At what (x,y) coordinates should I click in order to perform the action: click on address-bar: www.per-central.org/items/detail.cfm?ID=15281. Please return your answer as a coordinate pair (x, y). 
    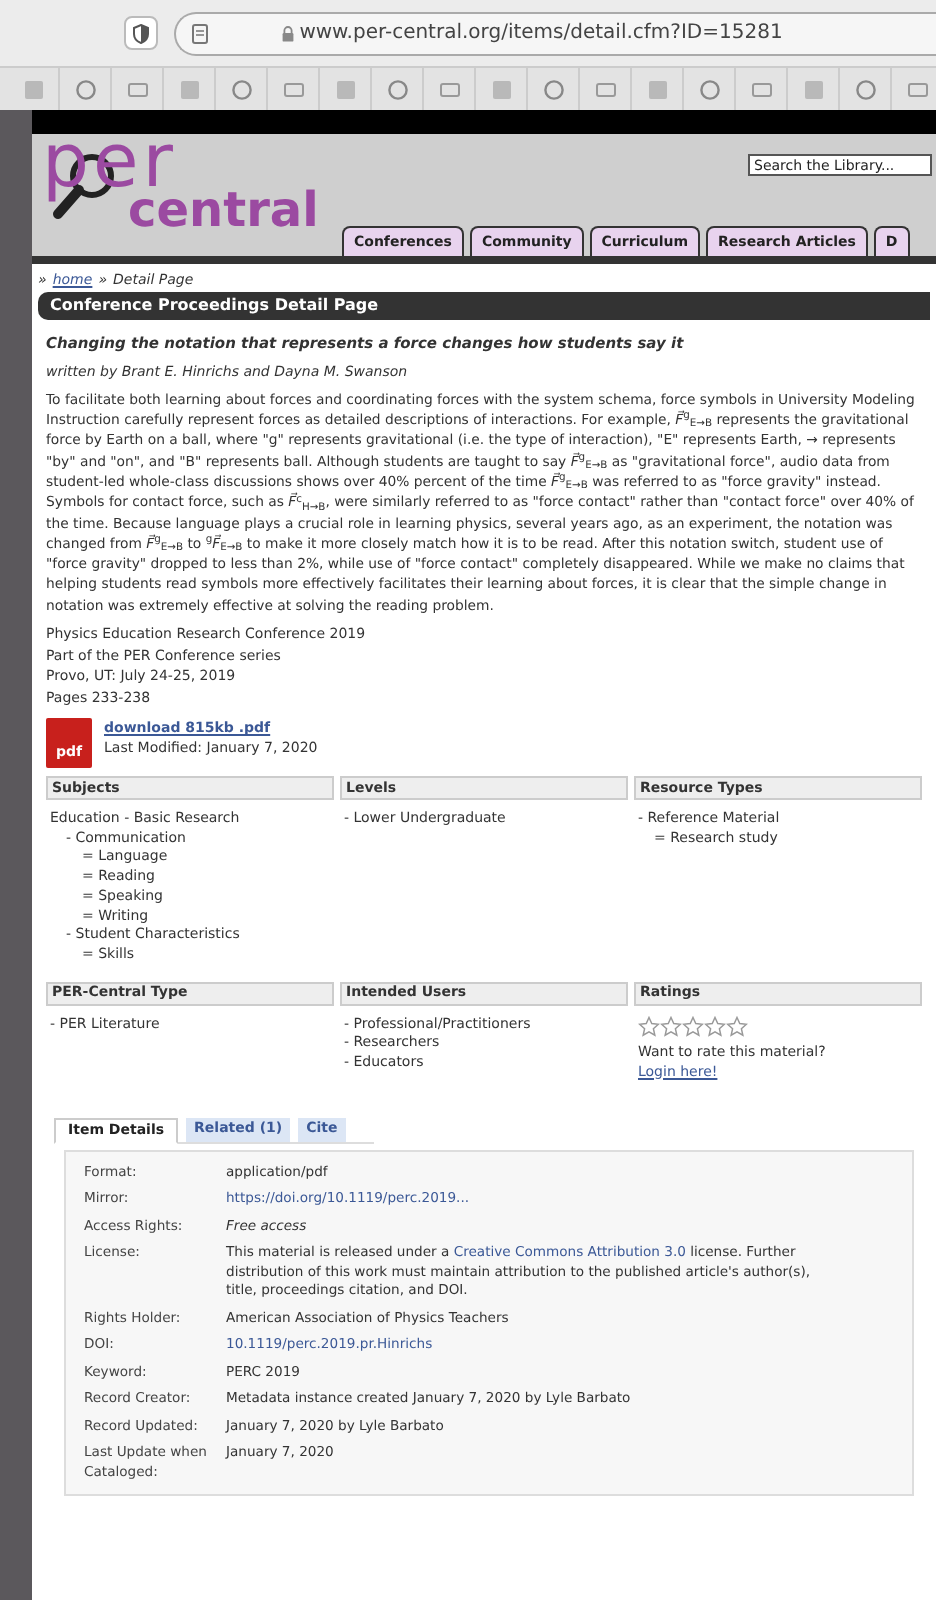
    Looking at the image, I should click on (555, 33).